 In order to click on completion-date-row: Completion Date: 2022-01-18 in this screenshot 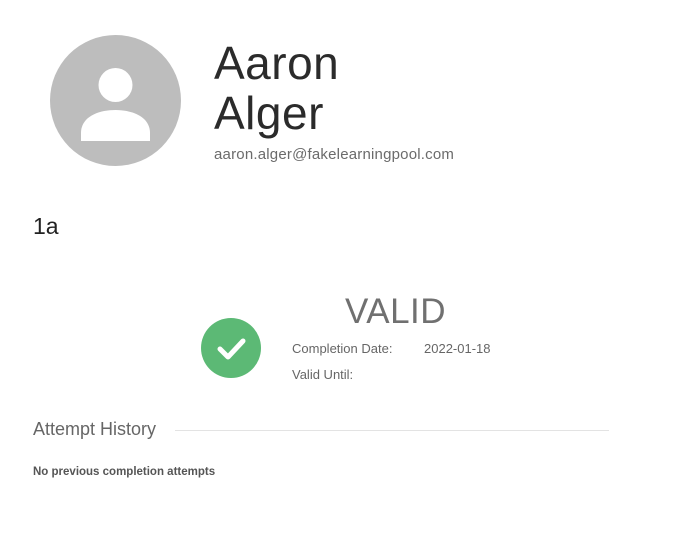, I will do `click(391, 348)`.